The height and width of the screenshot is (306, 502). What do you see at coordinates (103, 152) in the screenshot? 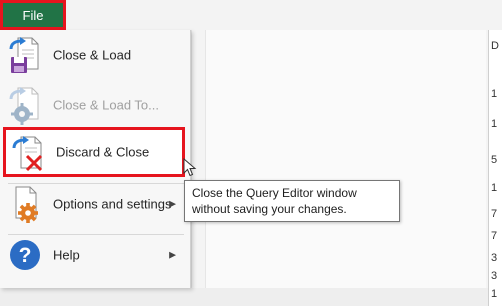
I see `menu-item-label: Discard & Close` at bounding box center [103, 152].